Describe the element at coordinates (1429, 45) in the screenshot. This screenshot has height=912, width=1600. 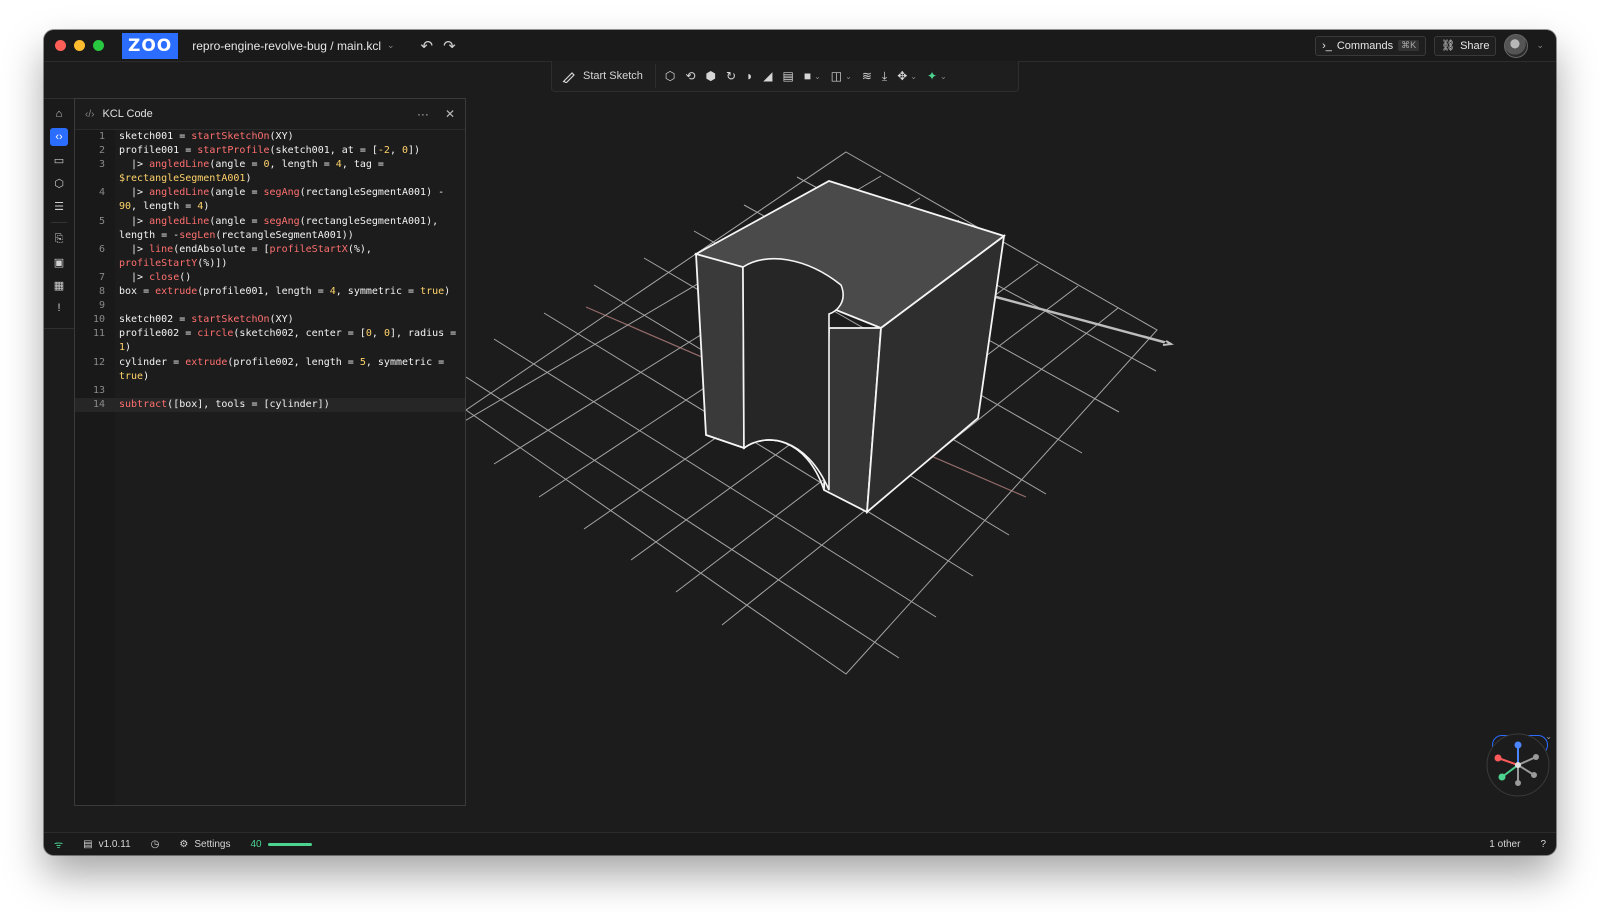
I see `titlebar-actions: ›_ Commands ⌘K ⛓ Share ⌄` at that location.